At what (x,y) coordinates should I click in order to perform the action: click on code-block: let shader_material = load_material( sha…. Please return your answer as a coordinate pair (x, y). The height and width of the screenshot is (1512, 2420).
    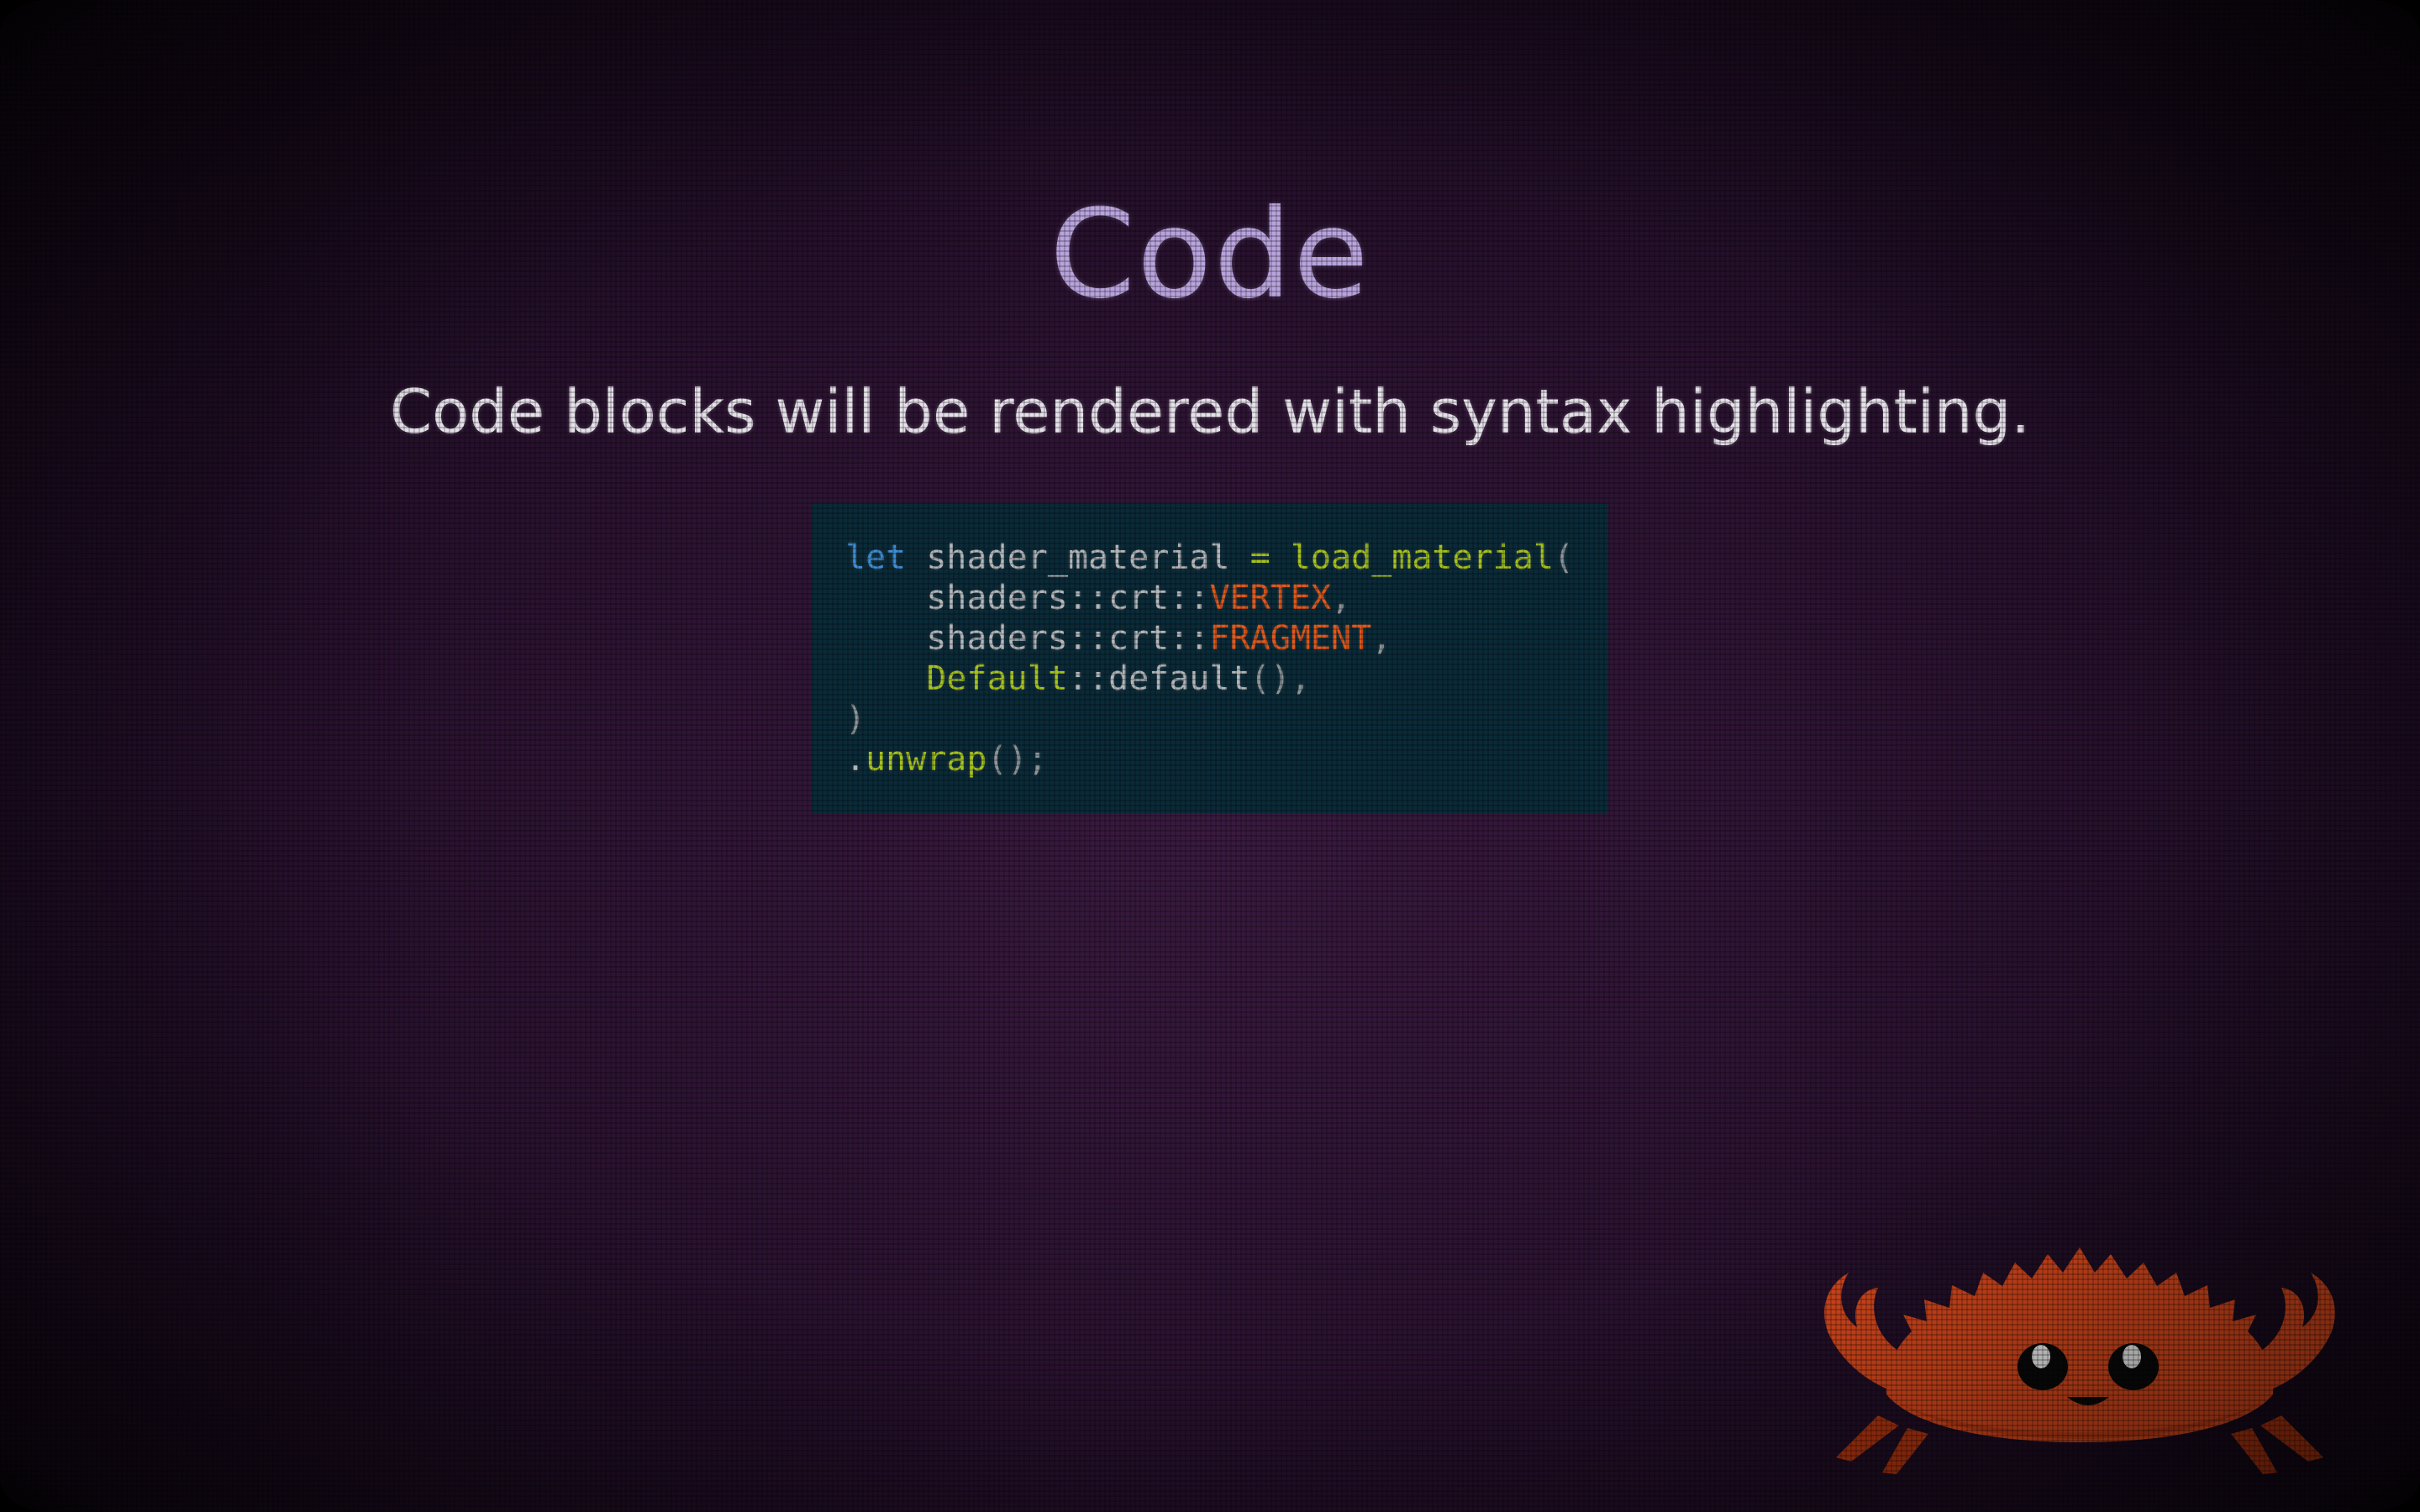
    Looking at the image, I should click on (1210, 658).